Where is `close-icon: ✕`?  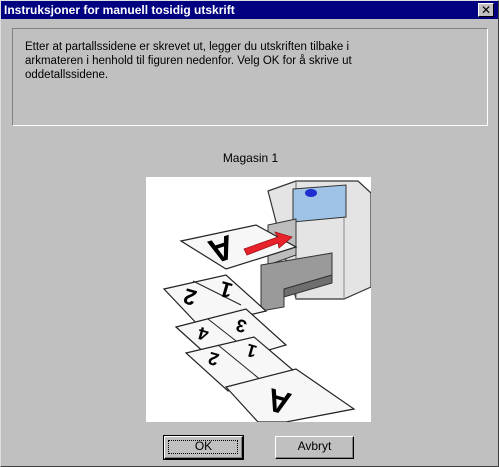 close-icon: ✕ is located at coordinates (486, 10).